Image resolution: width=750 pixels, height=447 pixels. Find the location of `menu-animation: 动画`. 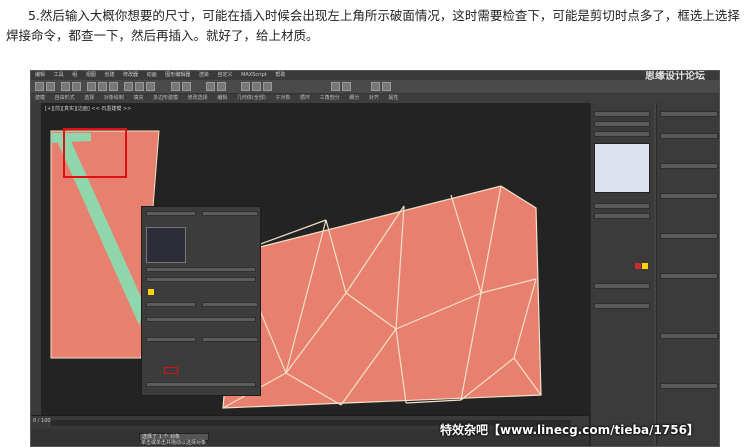

menu-animation: 动画 is located at coordinates (152, 75).